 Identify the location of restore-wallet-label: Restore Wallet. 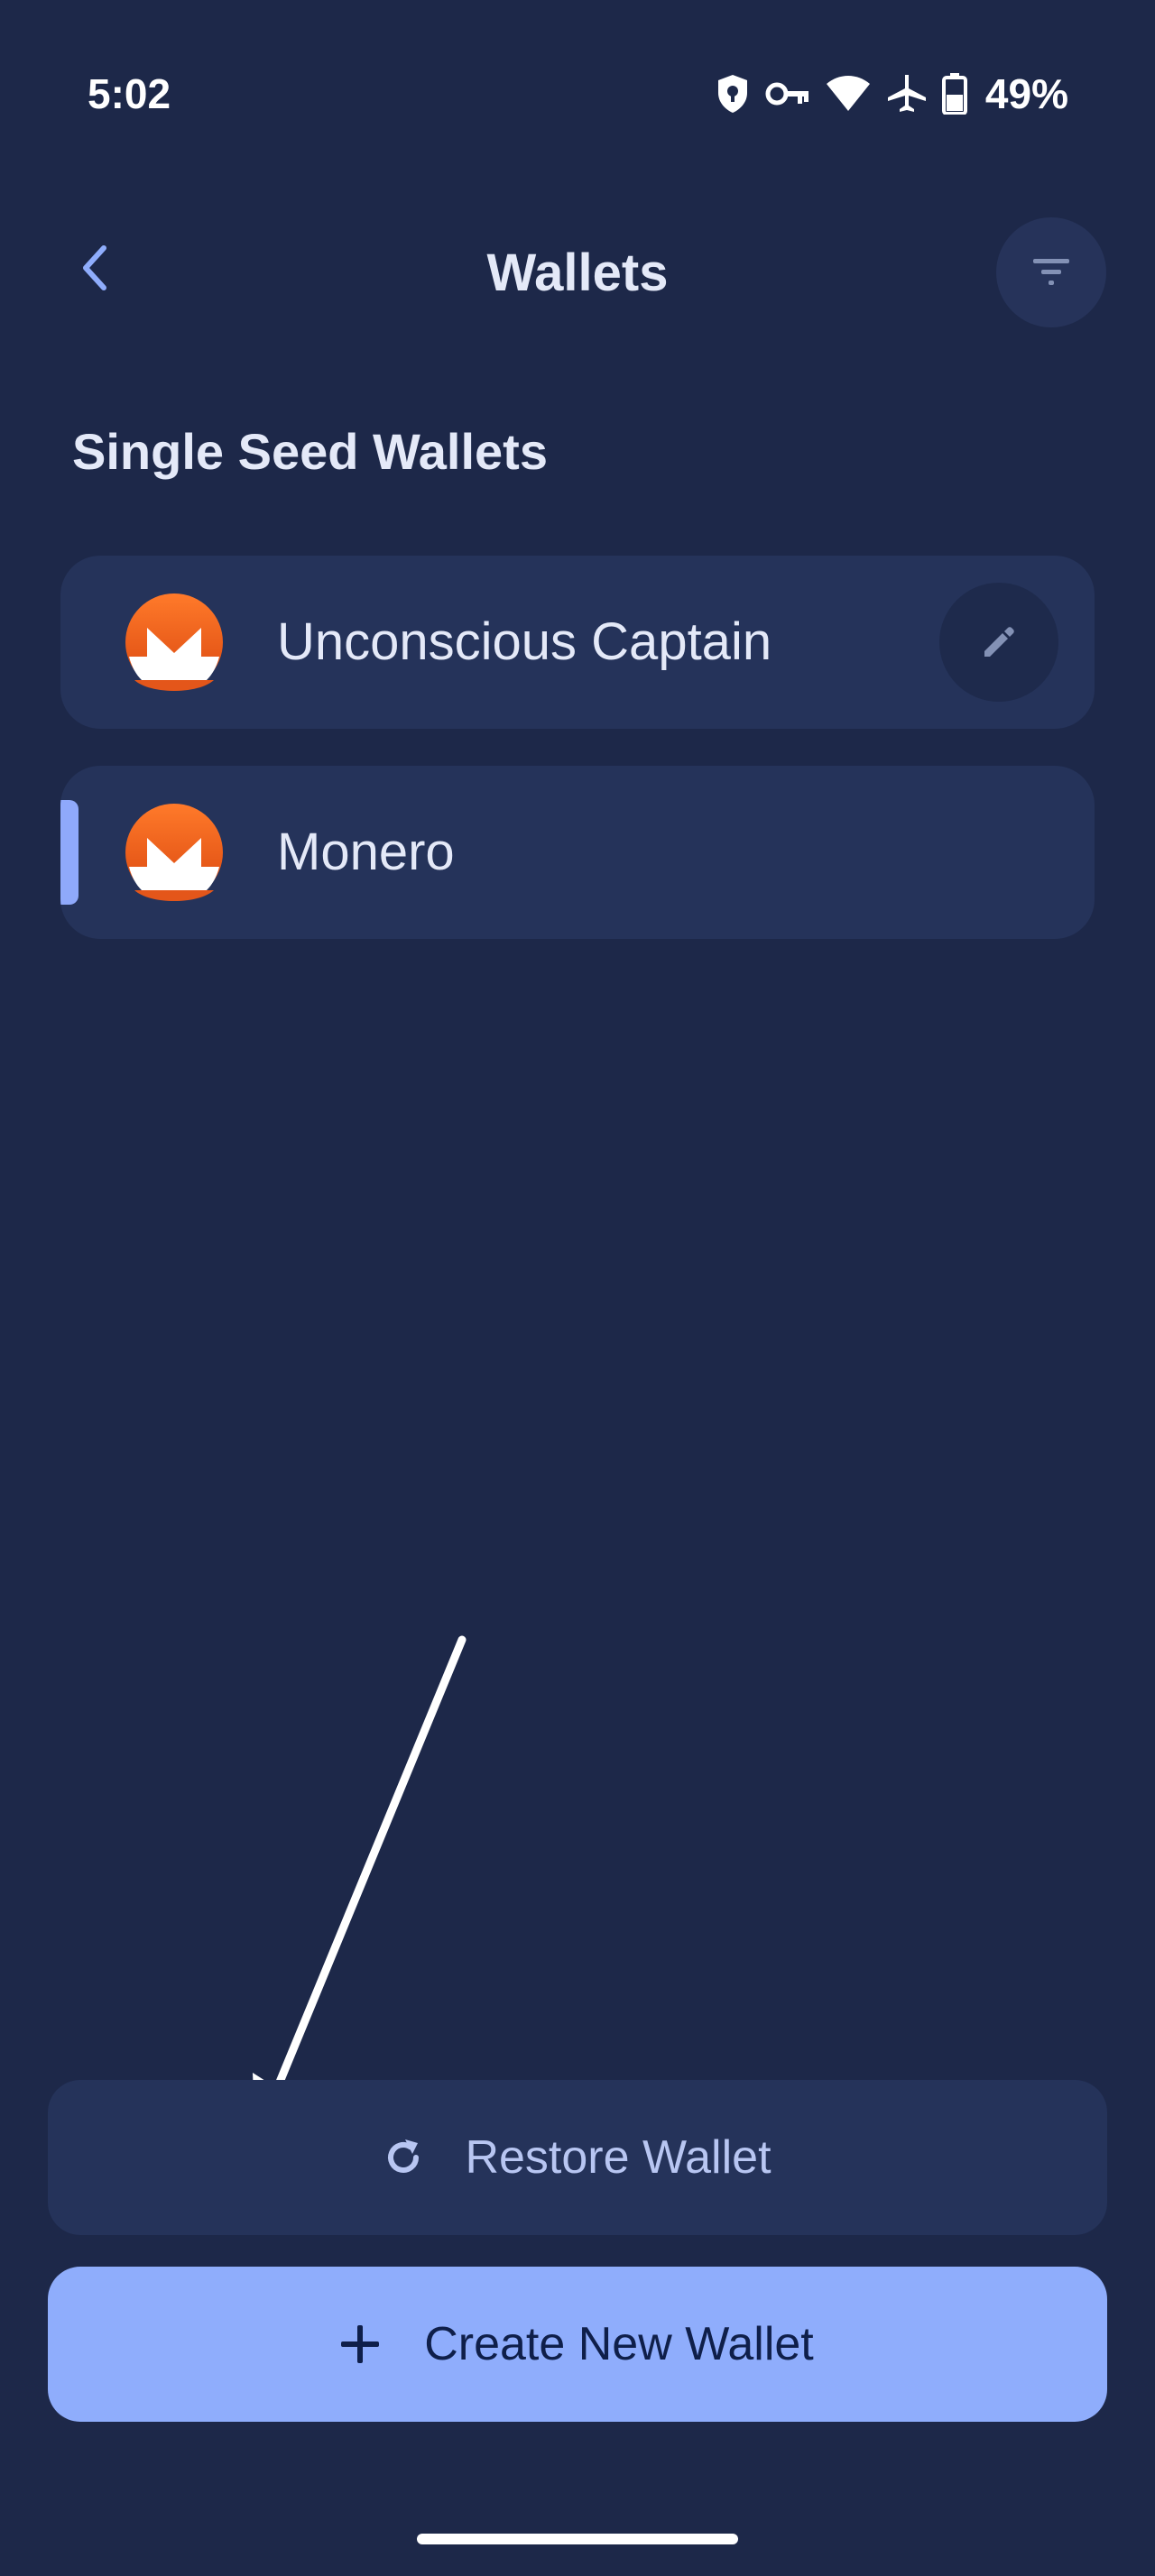
(618, 2157).